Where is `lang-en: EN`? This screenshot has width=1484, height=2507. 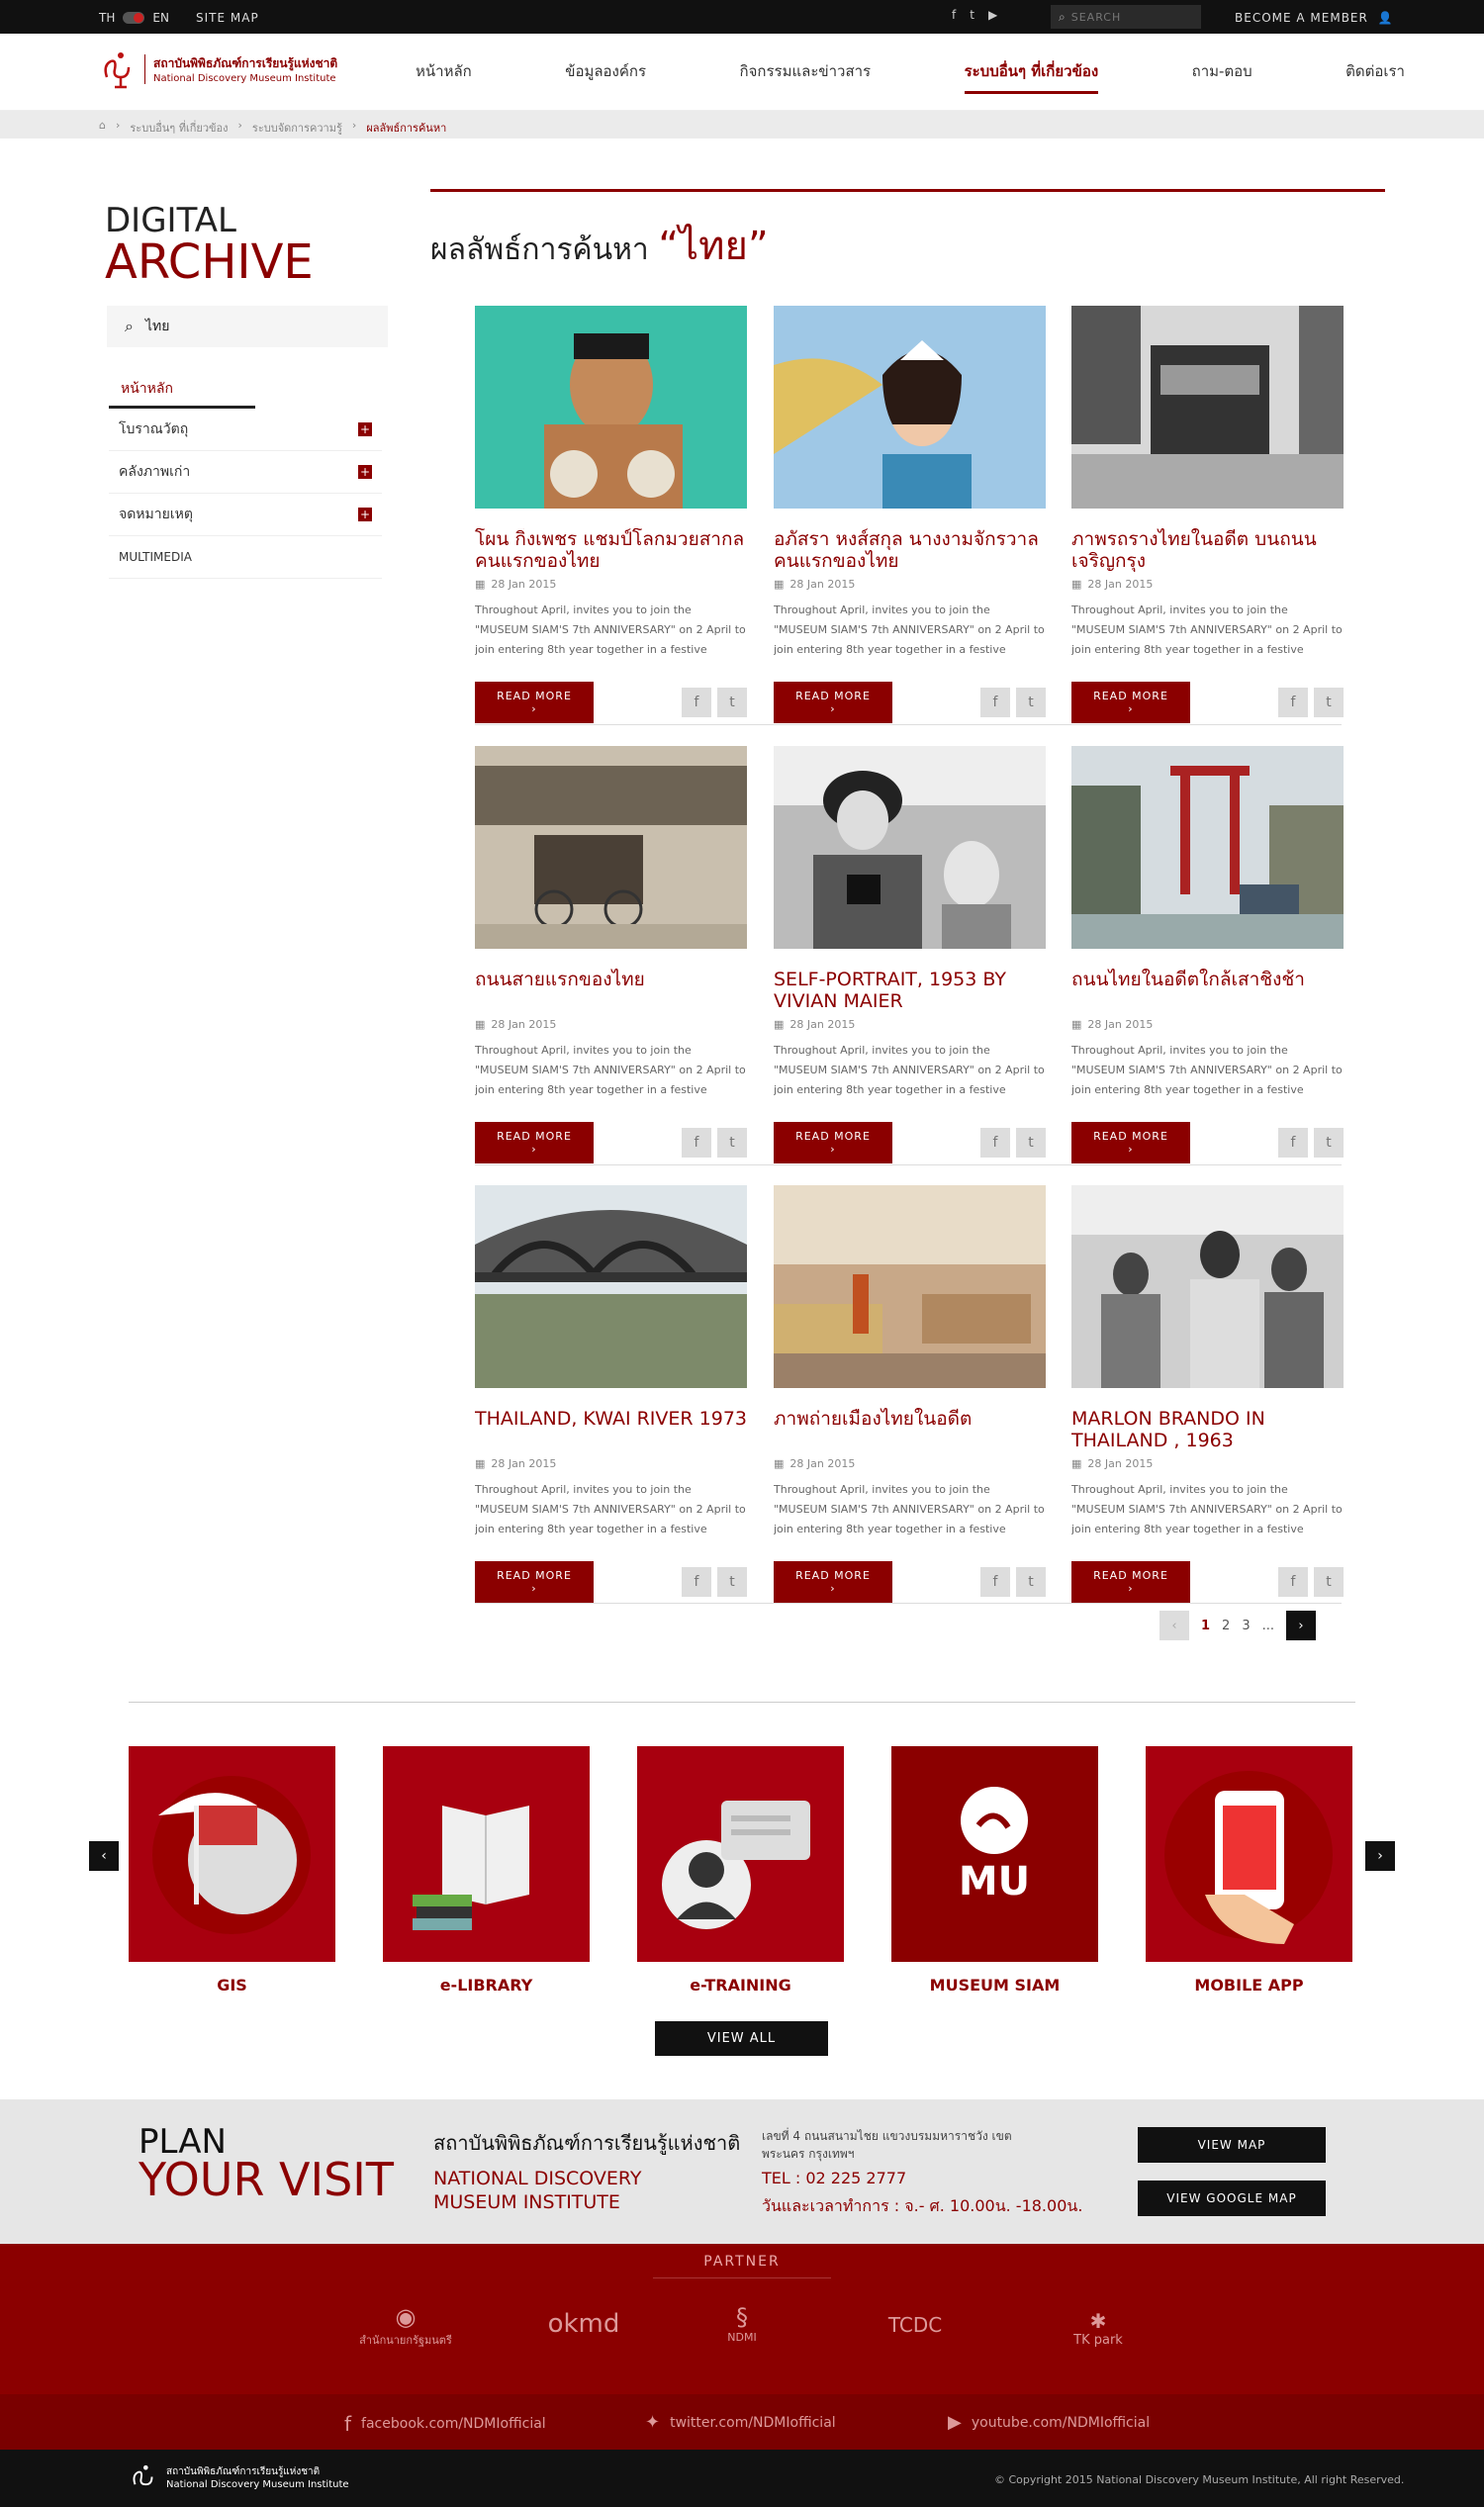 lang-en: EN is located at coordinates (160, 18).